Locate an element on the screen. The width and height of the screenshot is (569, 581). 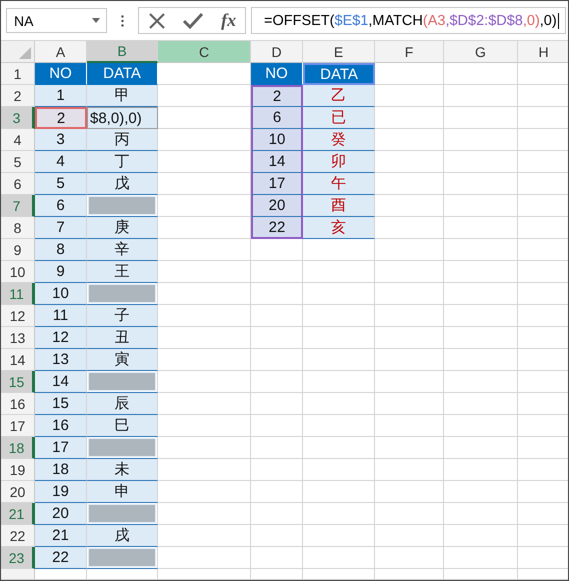
table-cell: 3 is located at coordinates (61, 140).